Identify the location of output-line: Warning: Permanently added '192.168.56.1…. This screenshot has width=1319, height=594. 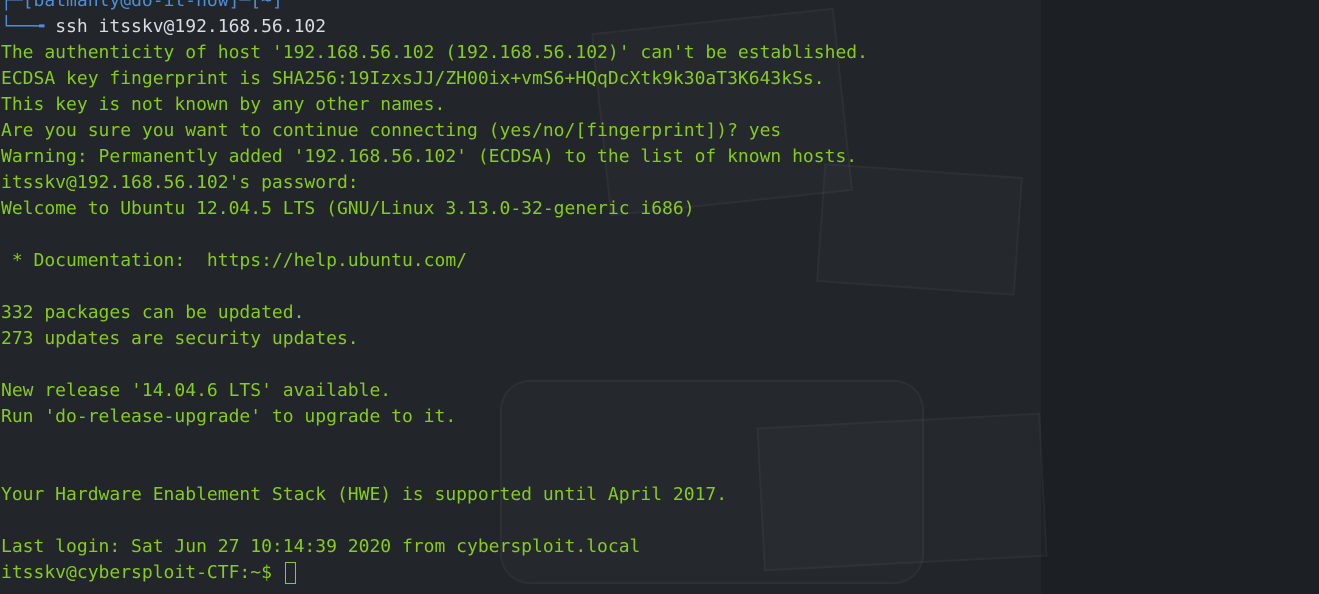
(429, 156).